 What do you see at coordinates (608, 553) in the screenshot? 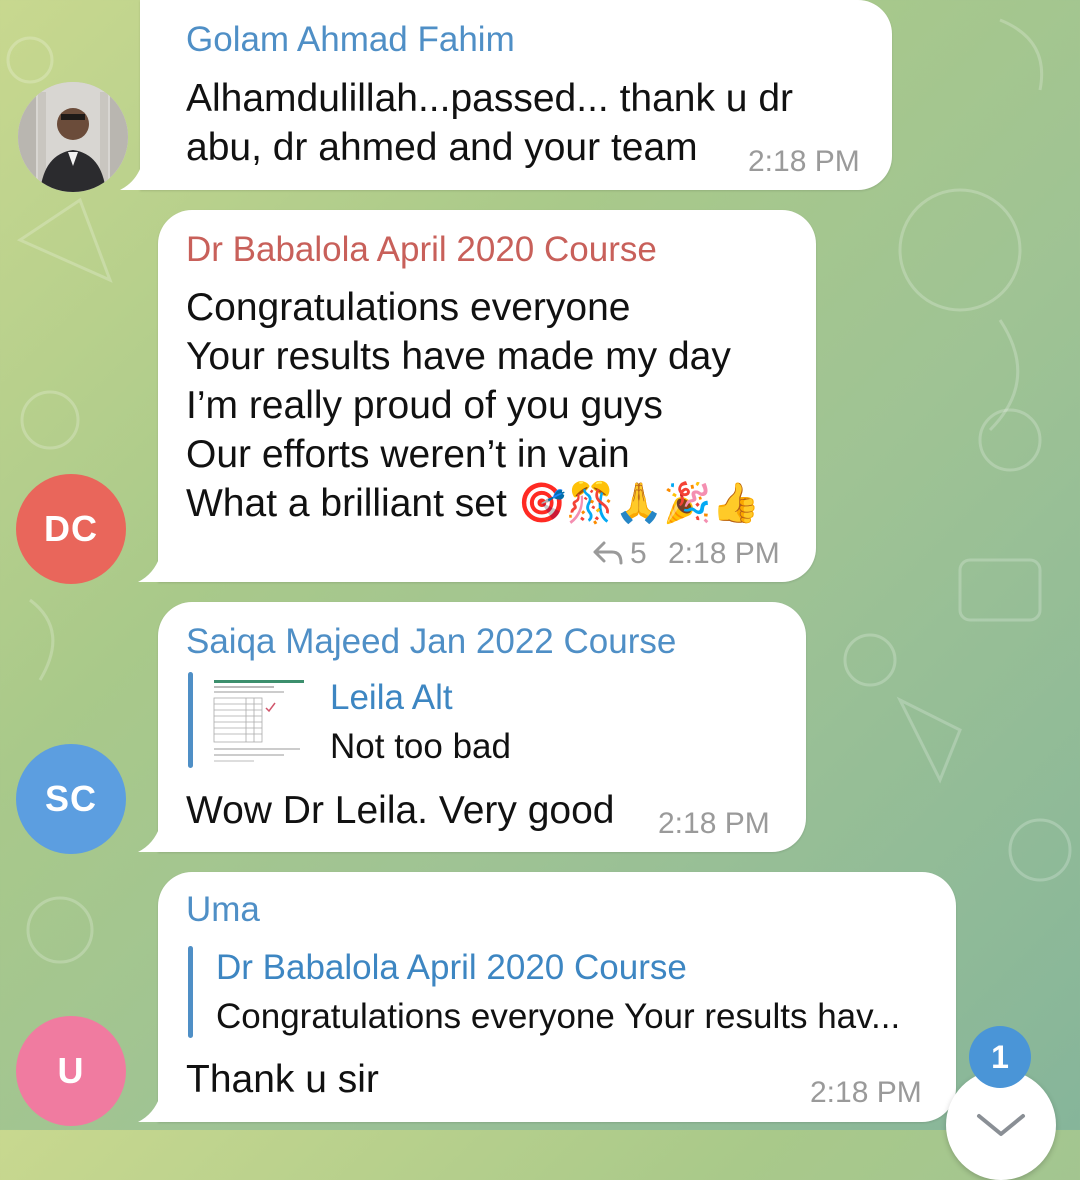
I see `reply-arrow-icon` at bounding box center [608, 553].